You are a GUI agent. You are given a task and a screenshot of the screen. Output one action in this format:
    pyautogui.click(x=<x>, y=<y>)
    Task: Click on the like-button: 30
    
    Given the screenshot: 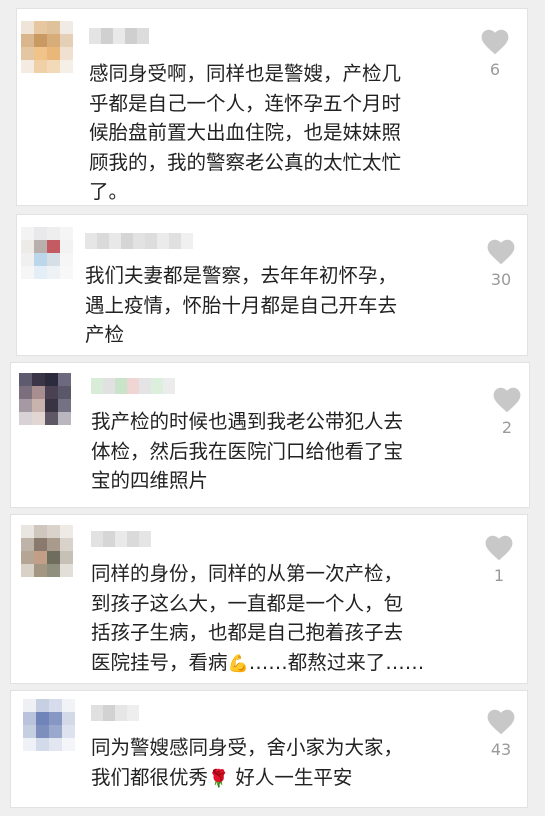 What is the action you would take?
    pyautogui.click(x=501, y=264)
    